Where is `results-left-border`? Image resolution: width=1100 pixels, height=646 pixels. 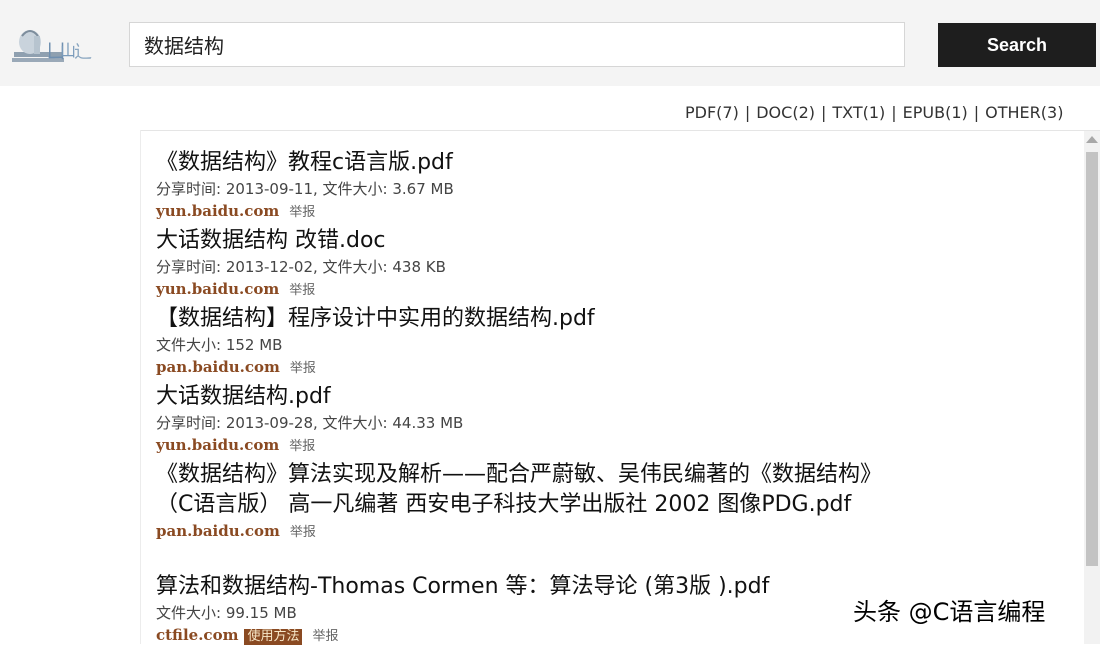 results-left-border is located at coordinates (140, 387).